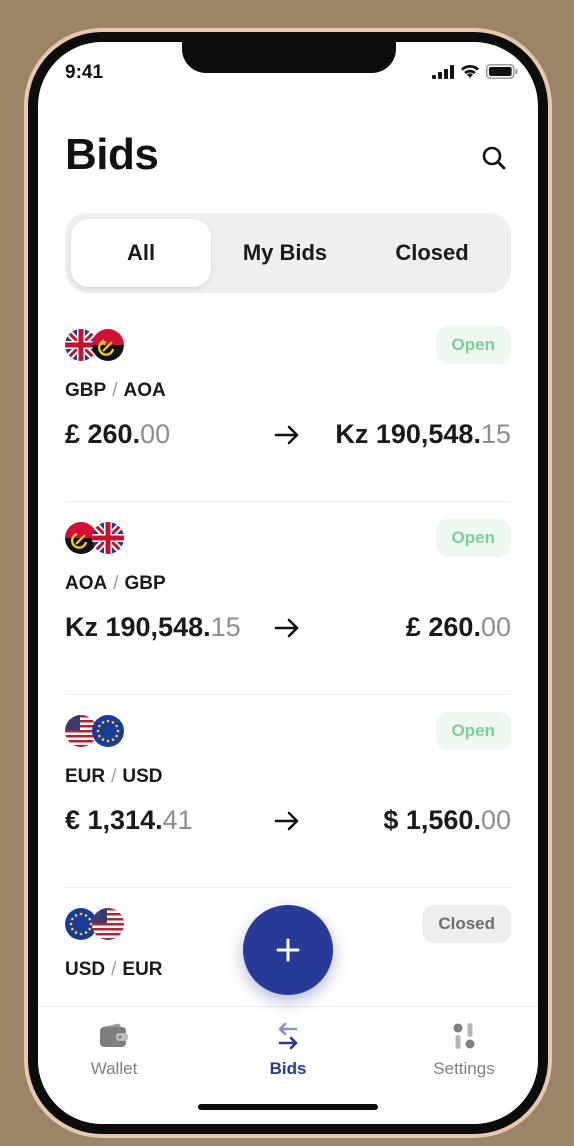  I want to click on bid-card: Open GBP / AOA £ 260.00 Kz 190,548.15, so click(288, 405).